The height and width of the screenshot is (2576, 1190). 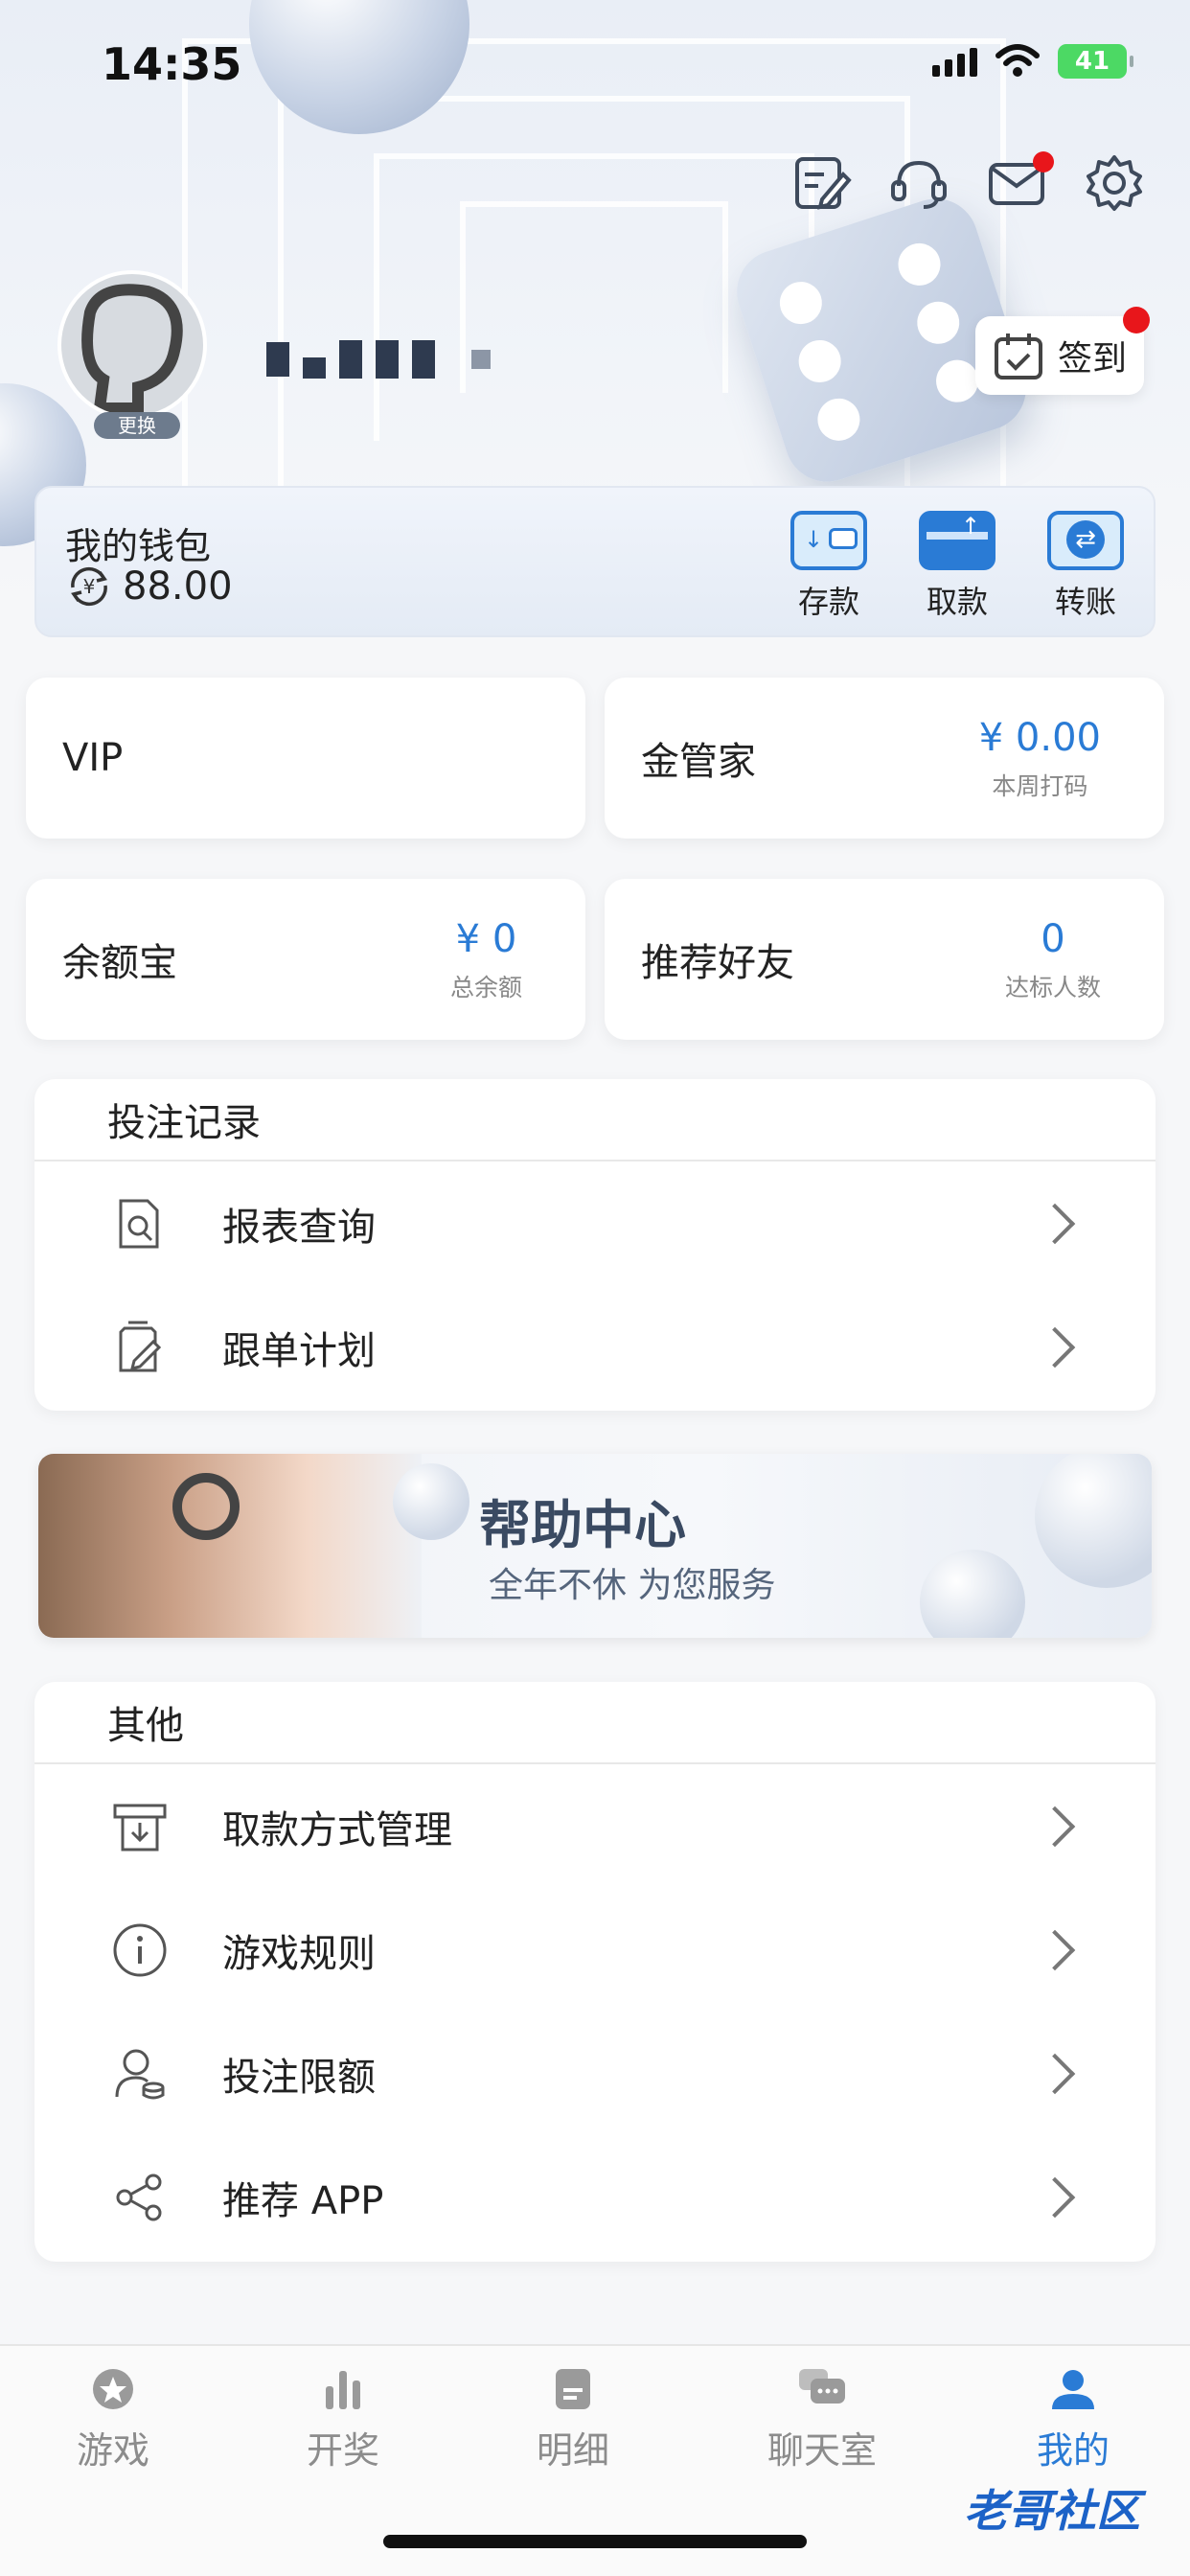 What do you see at coordinates (885, 959) in the screenshot?
I see `referral-card: 推荐好友 0 达标人数` at bounding box center [885, 959].